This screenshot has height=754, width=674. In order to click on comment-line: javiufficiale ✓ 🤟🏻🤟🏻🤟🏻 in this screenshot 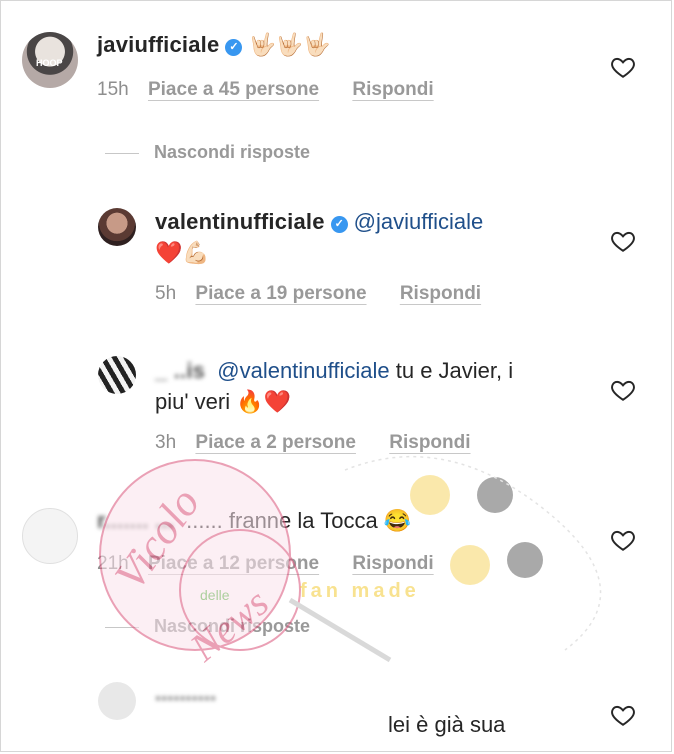, I will do `click(214, 45)`.